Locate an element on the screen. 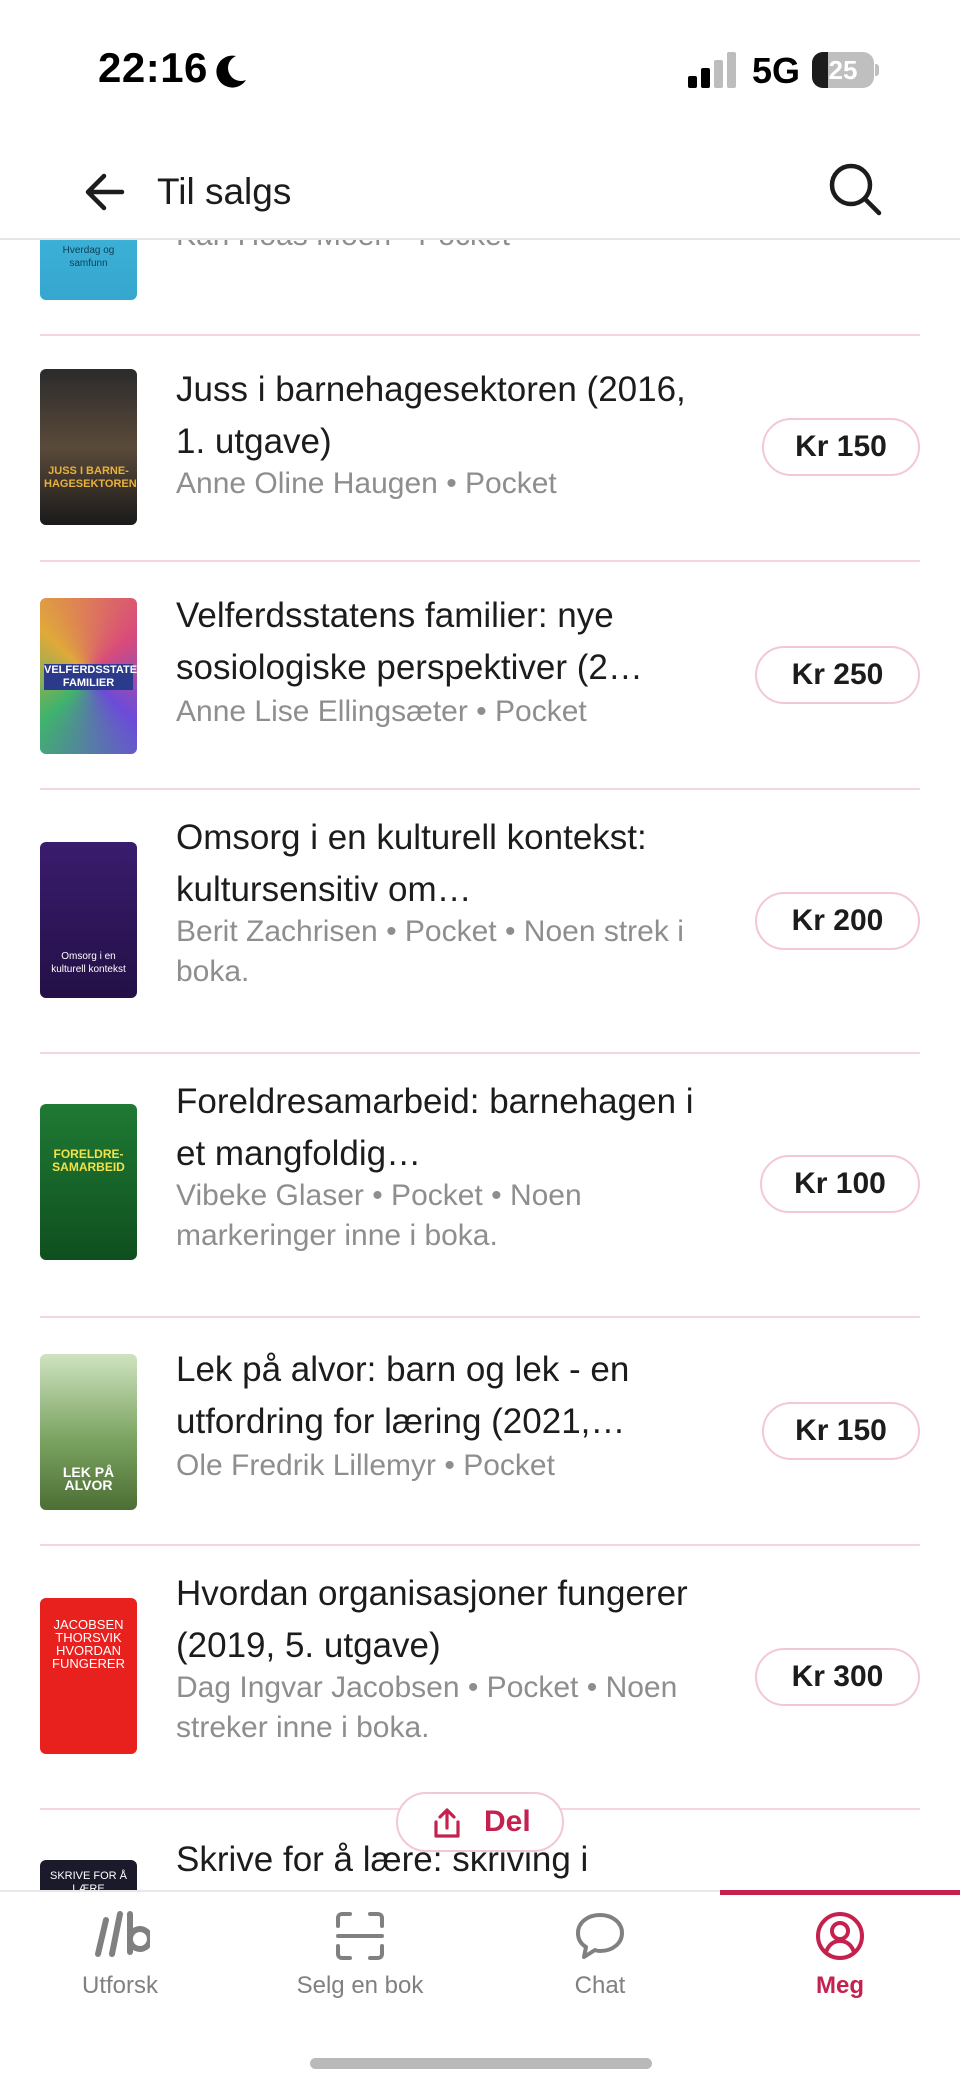 This screenshot has width=960, height=2081. book-cover: Hverdag og samfunn is located at coordinates (88, 270).